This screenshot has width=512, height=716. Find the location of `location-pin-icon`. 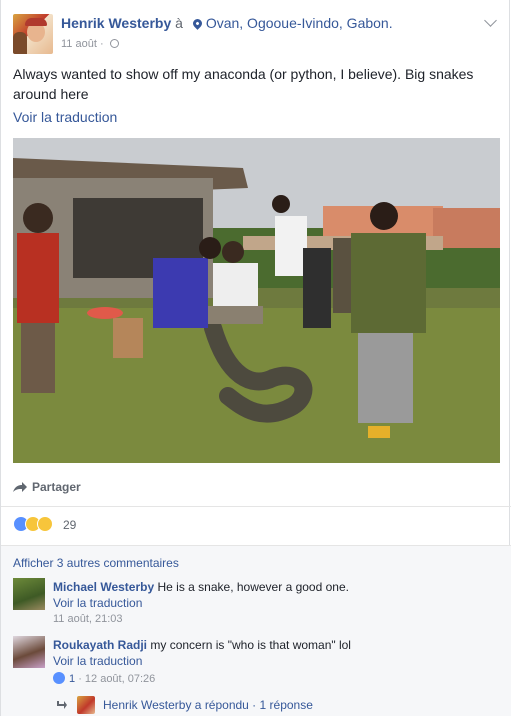

location-pin-icon is located at coordinates (197, 23).